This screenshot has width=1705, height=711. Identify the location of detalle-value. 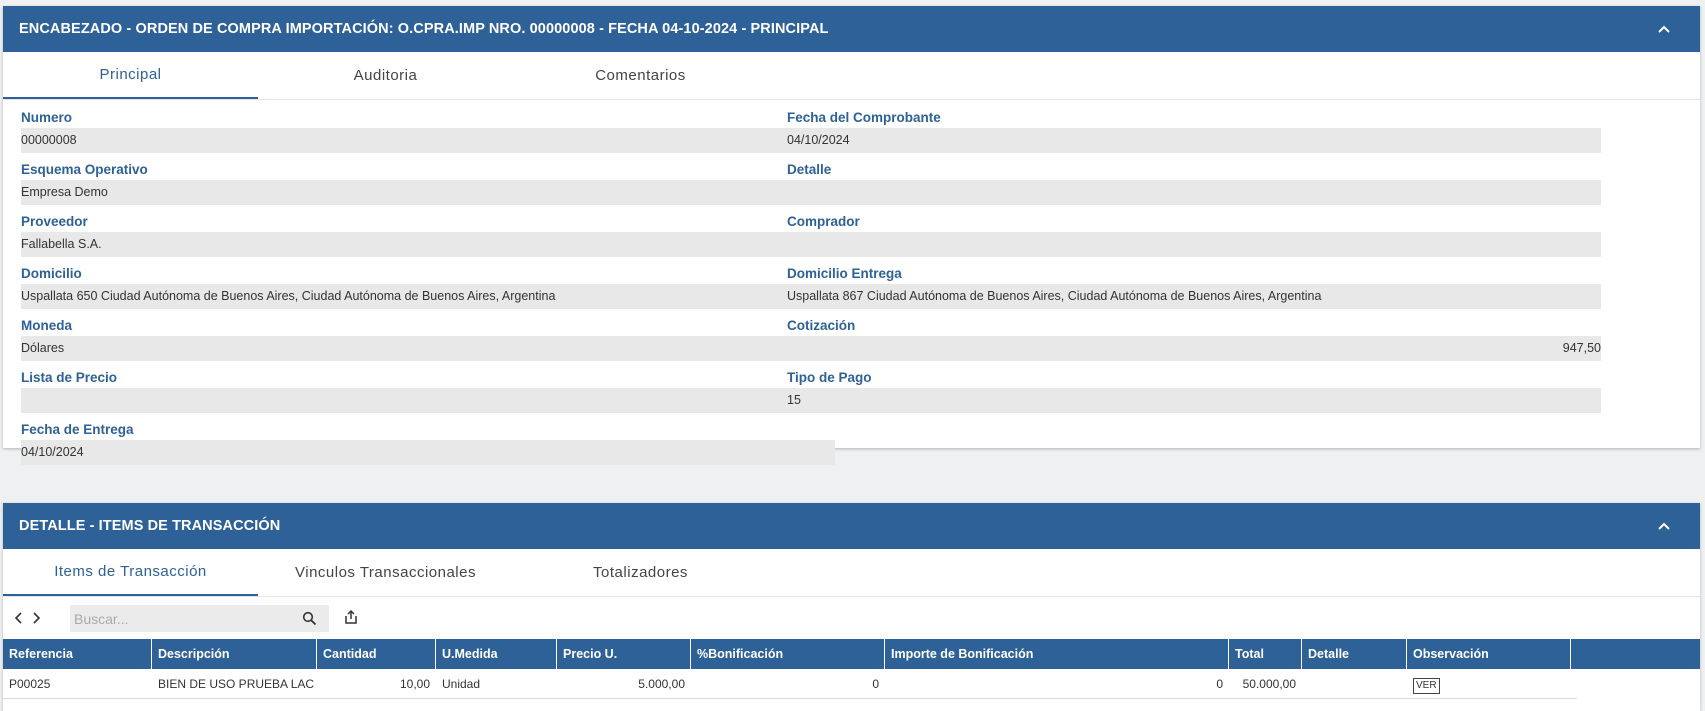
(1194, 192).